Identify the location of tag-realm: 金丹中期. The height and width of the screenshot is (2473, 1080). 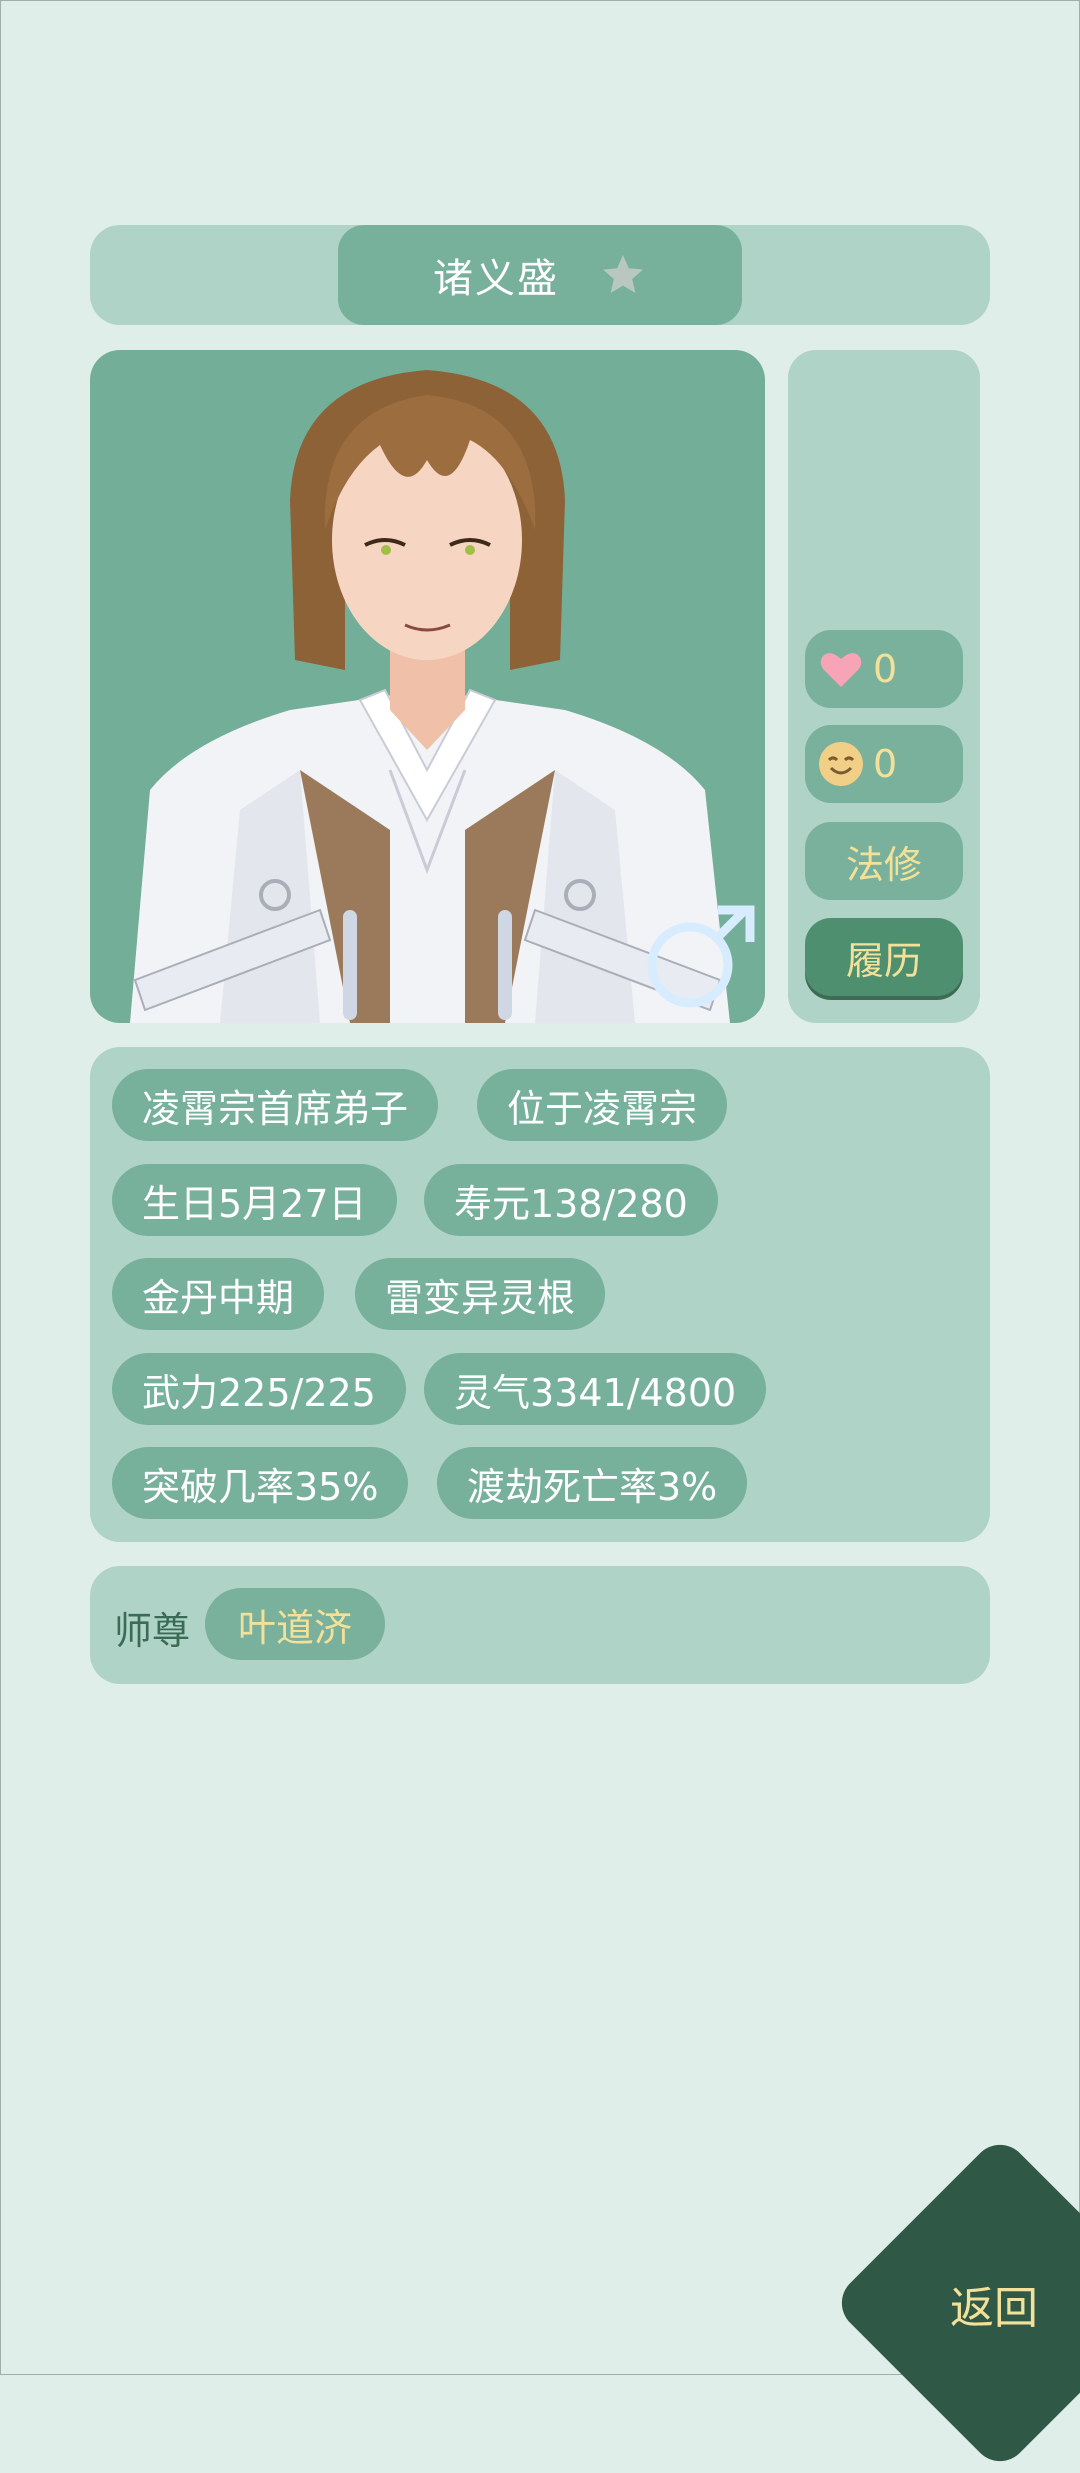
(218, 1294).